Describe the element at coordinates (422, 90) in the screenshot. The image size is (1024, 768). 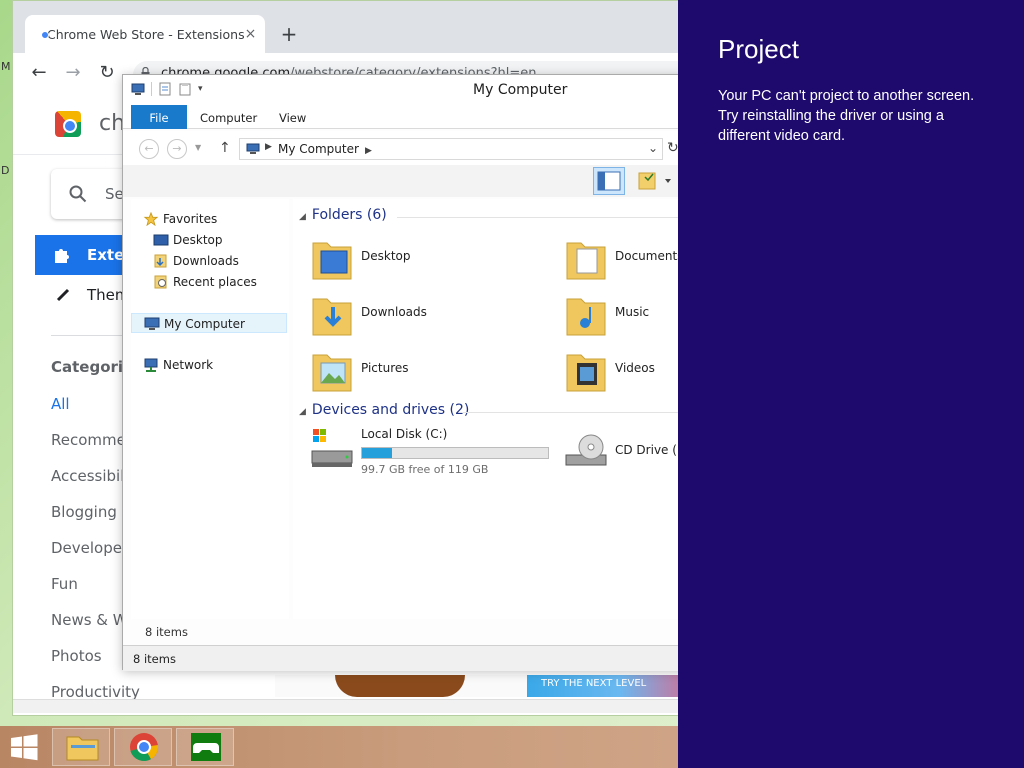
I see `explorer-titlebar: ▾ My Computer` at that location.